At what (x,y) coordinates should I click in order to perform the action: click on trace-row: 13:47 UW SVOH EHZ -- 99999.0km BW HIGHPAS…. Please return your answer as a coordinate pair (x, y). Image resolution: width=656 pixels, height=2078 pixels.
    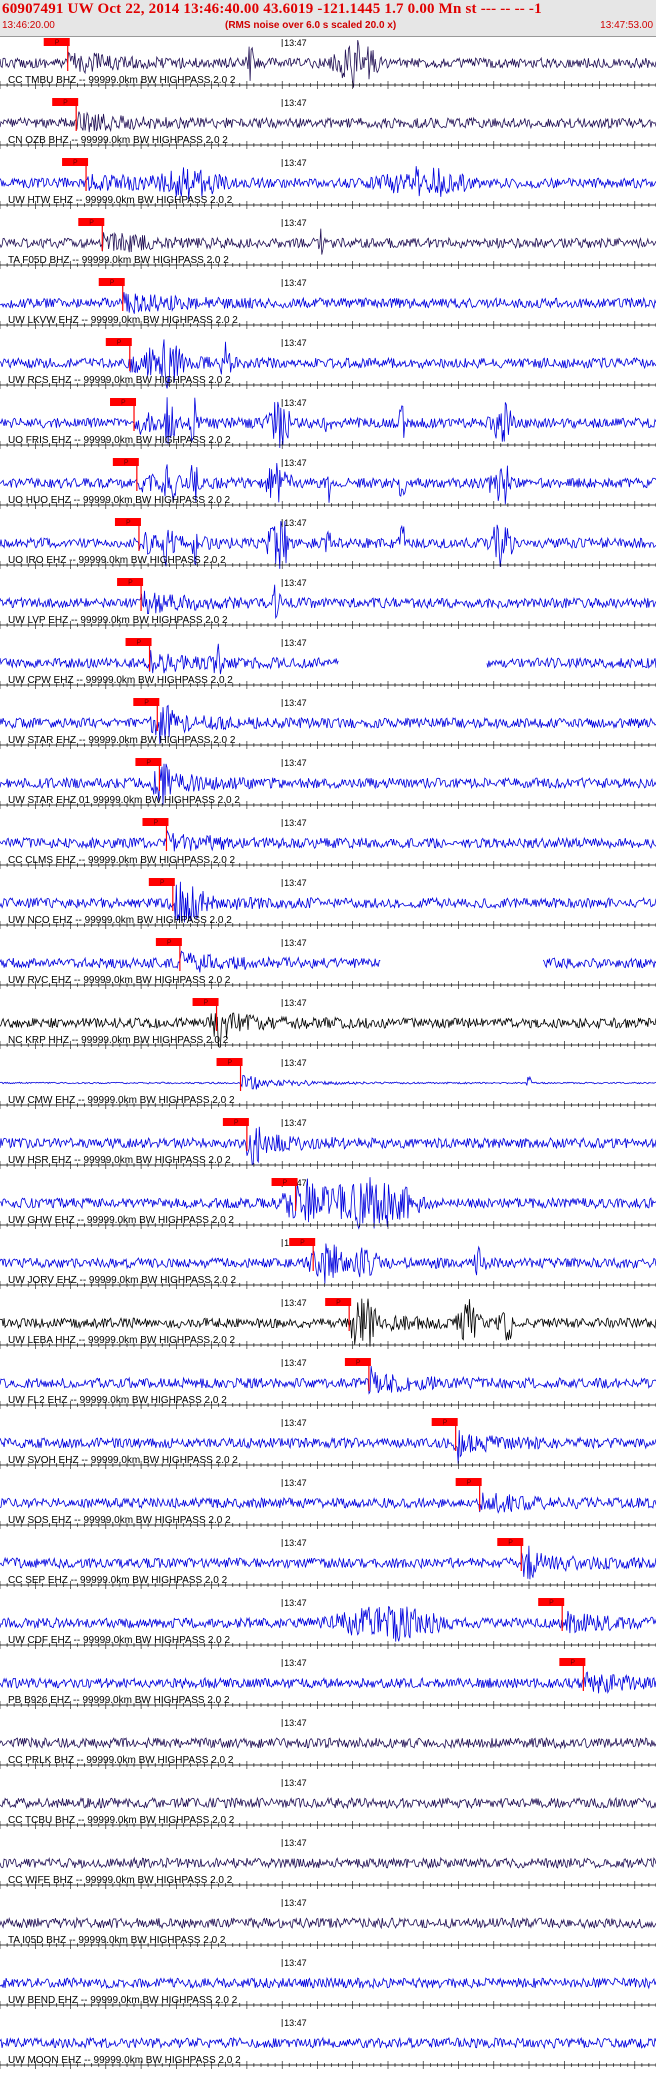
    Looking at the image, I should click on (328, 1443).